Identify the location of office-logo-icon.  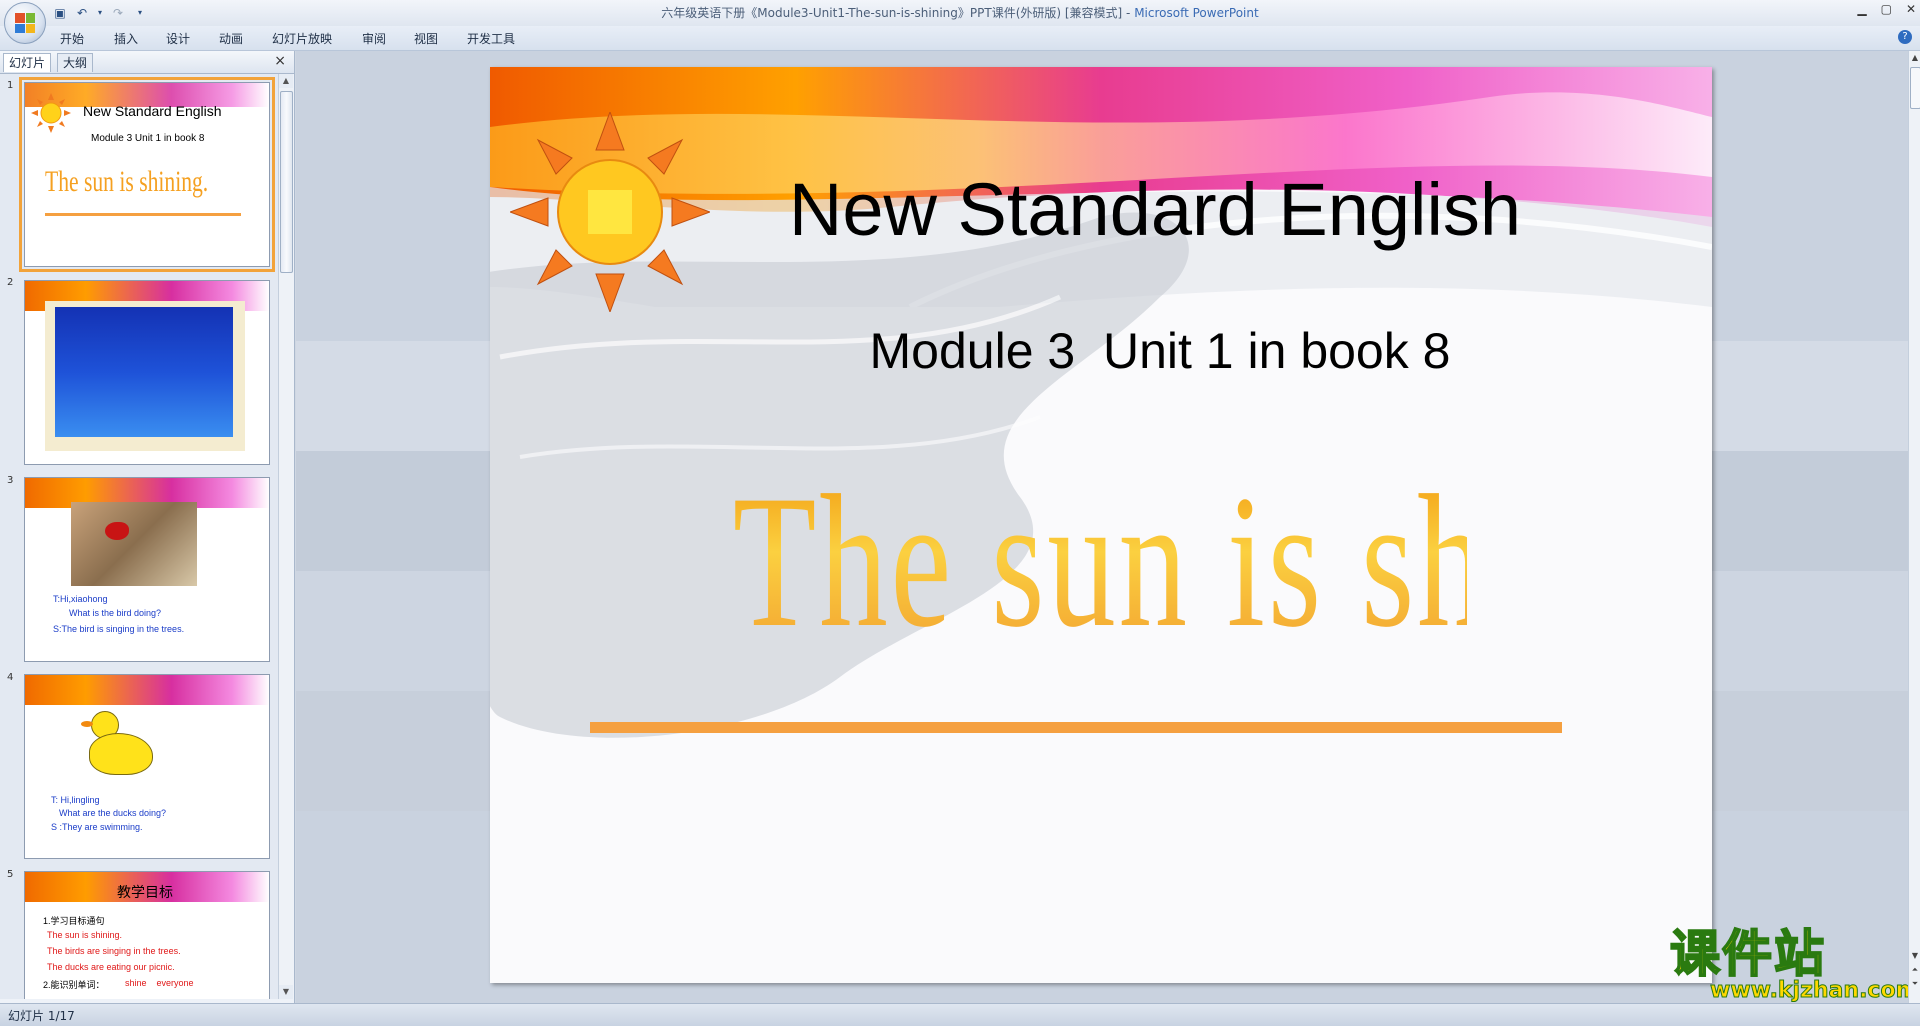
(25, 23).